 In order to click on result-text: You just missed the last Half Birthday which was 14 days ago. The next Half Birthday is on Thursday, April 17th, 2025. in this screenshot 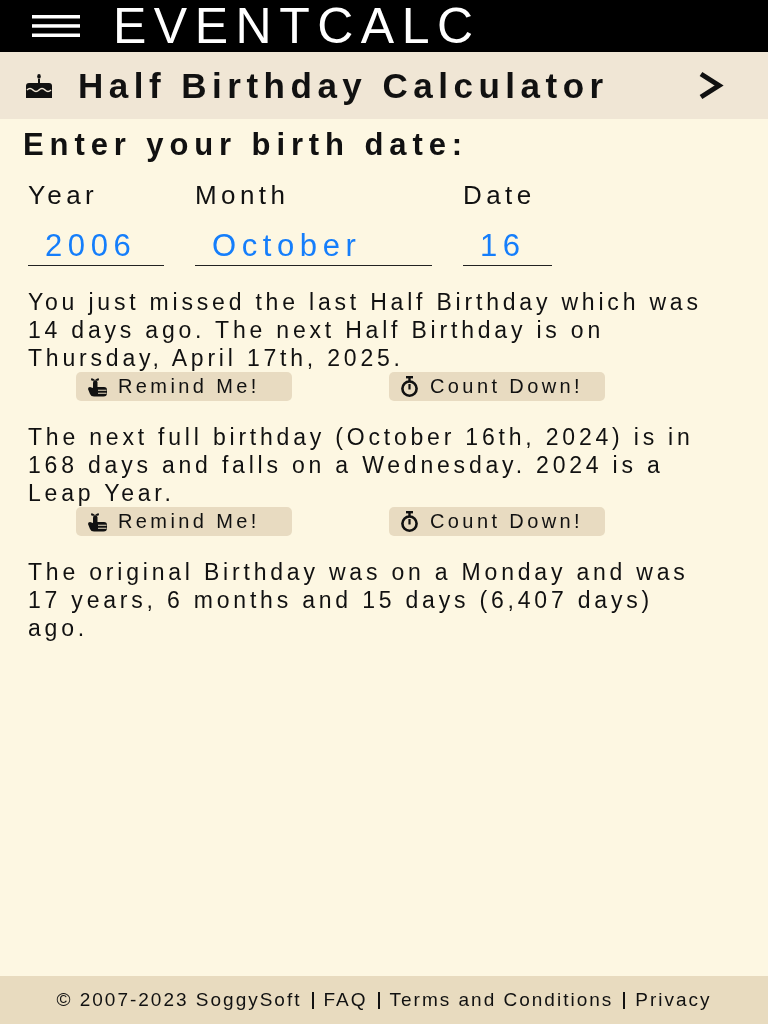, I will do `click(365, 330)`.